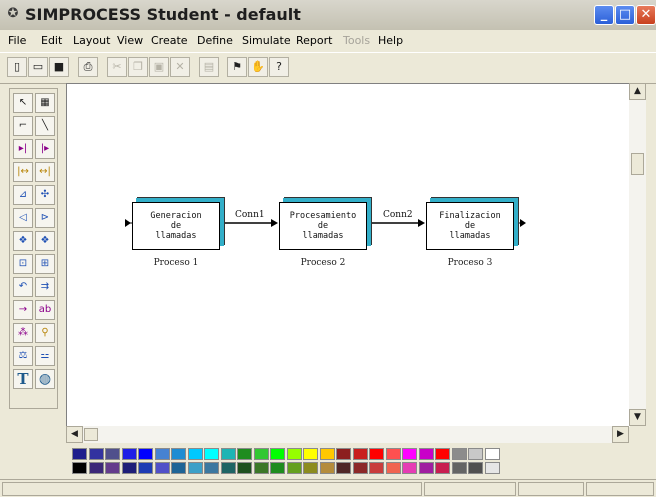 The height and width of the screenshot is (497, 656). I want to click on assemble-icon: ◁, so click(23, 218).